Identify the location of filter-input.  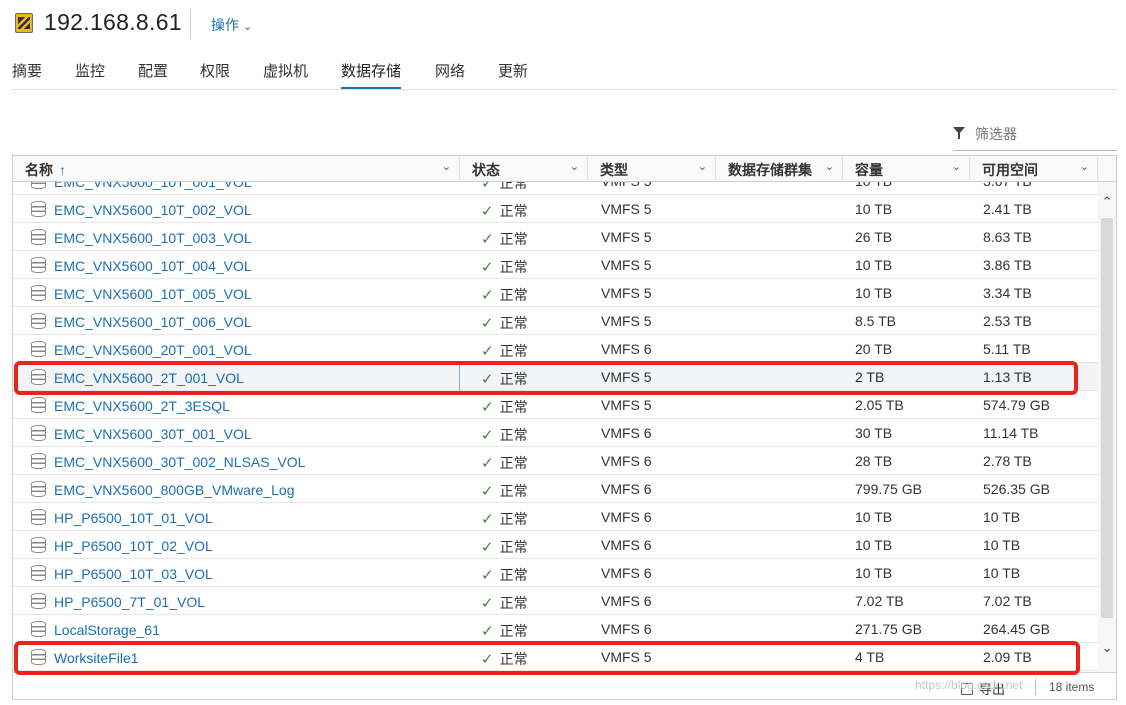
(1045, 134).